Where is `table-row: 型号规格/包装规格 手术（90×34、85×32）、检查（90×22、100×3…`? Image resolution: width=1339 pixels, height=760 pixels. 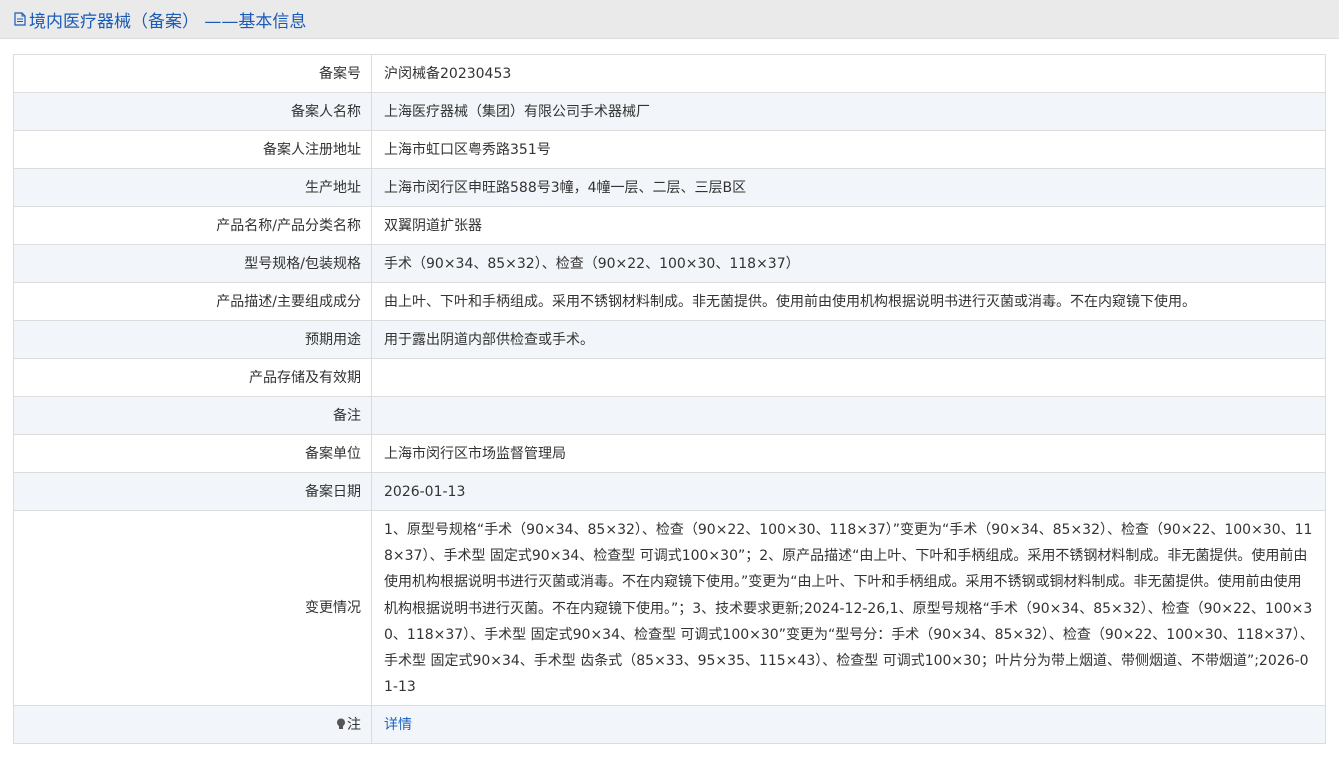 table-row: 型号规格/包装规格 手术（90×34、85×32）、检查（90×22、100×3… is located at coordinates (669, 263).